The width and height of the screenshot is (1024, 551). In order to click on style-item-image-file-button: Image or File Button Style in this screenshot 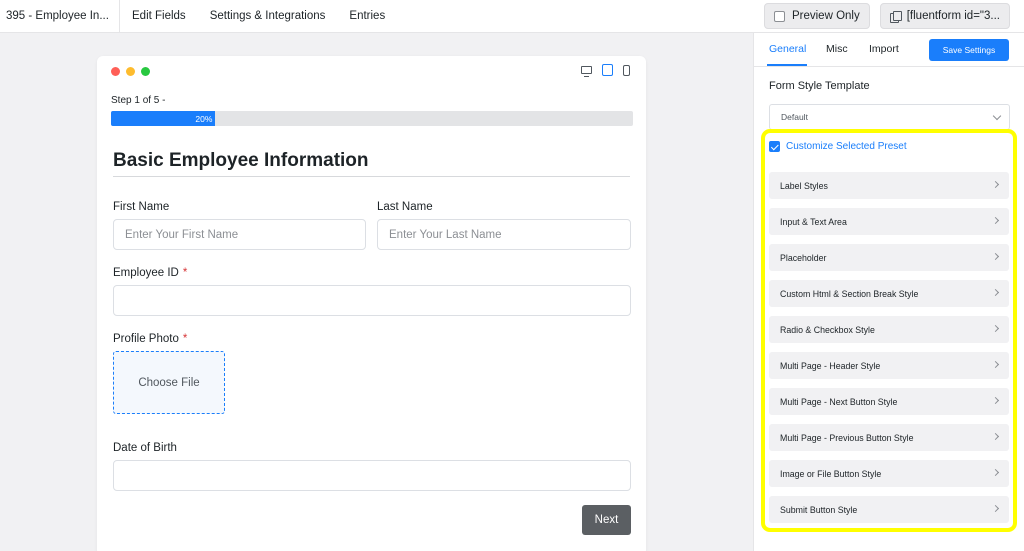, I will do `click(889, 473)`.